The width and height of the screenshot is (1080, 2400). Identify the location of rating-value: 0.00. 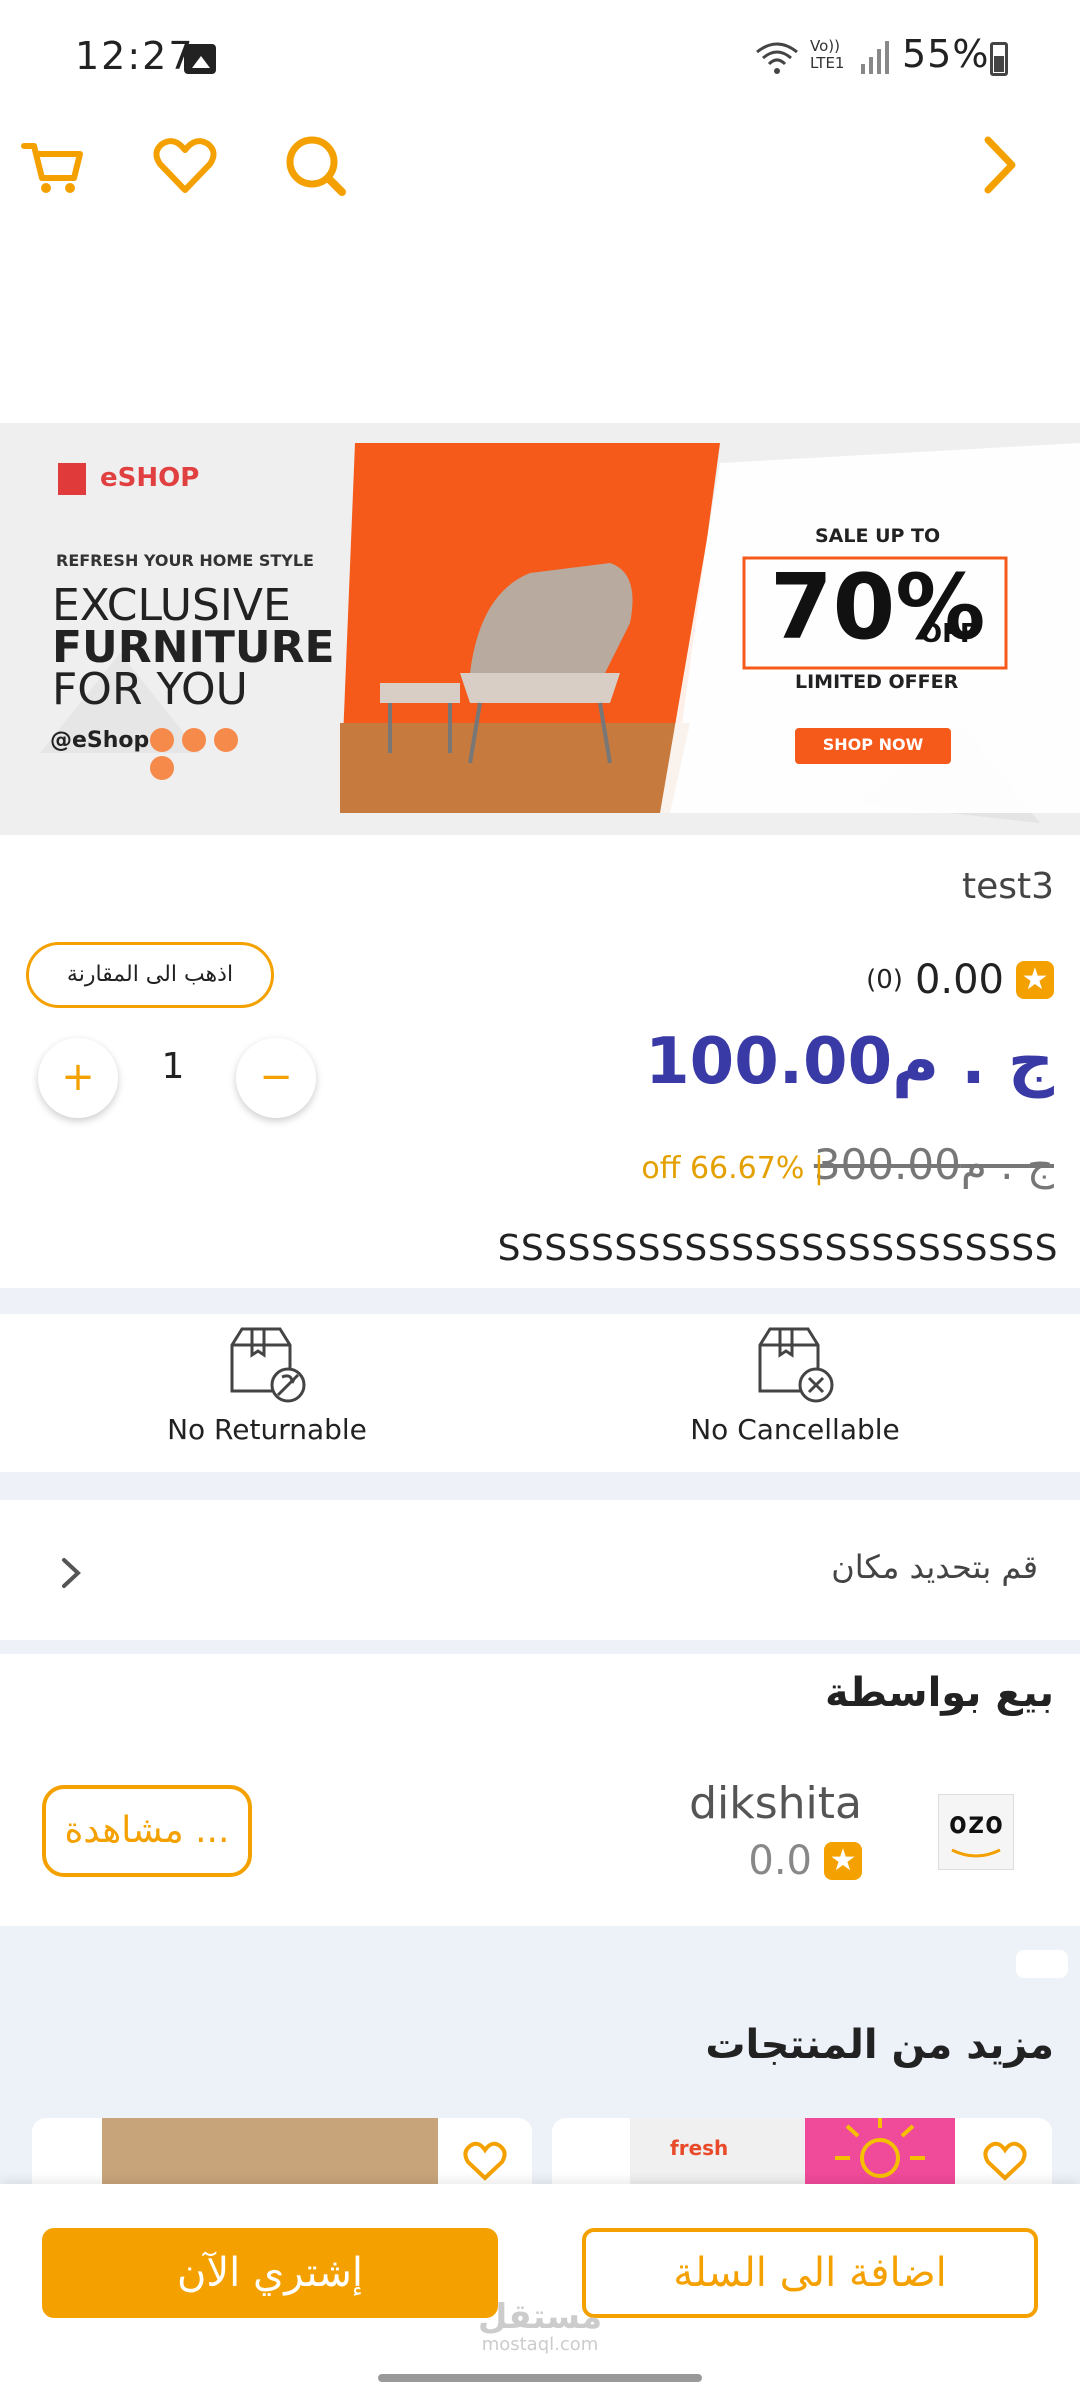
(959, 980).